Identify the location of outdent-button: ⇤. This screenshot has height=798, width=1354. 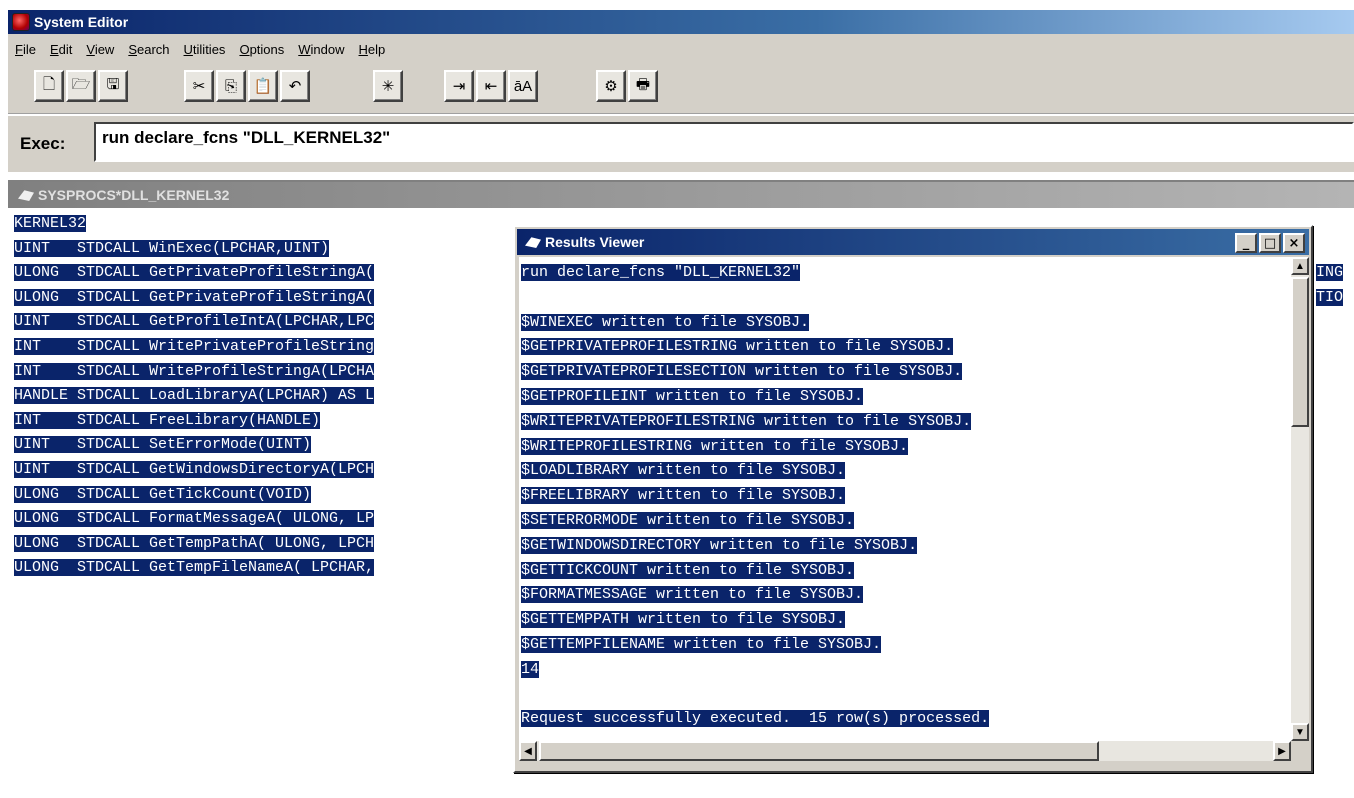
(491, 86).